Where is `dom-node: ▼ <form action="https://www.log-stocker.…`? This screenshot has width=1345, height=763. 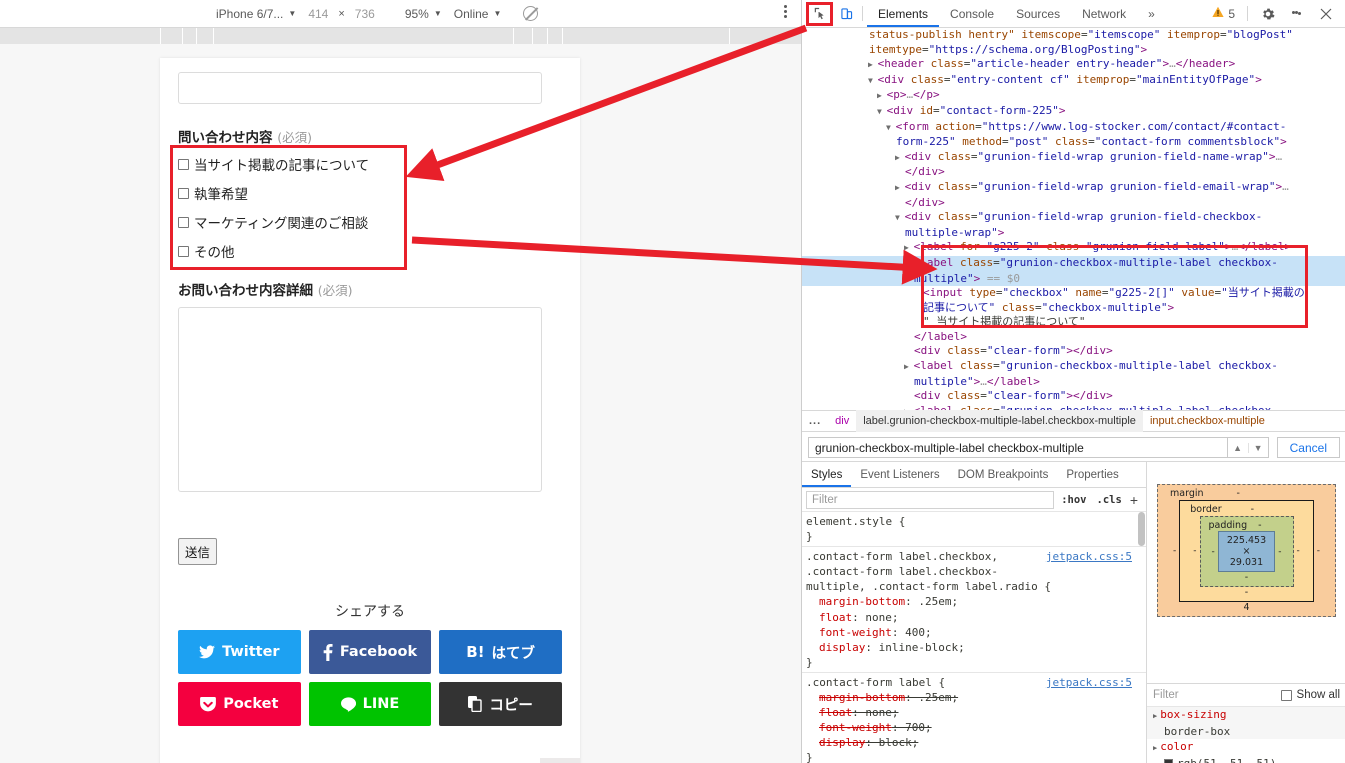 dom-node: ▼ <form action="https://www.log-stocker.… is located at coordinates (1073, 128).